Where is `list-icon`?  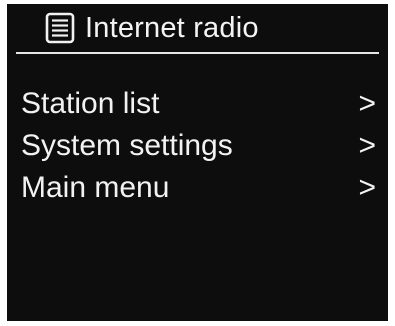 list-icon is located at coordinates (60, 28).